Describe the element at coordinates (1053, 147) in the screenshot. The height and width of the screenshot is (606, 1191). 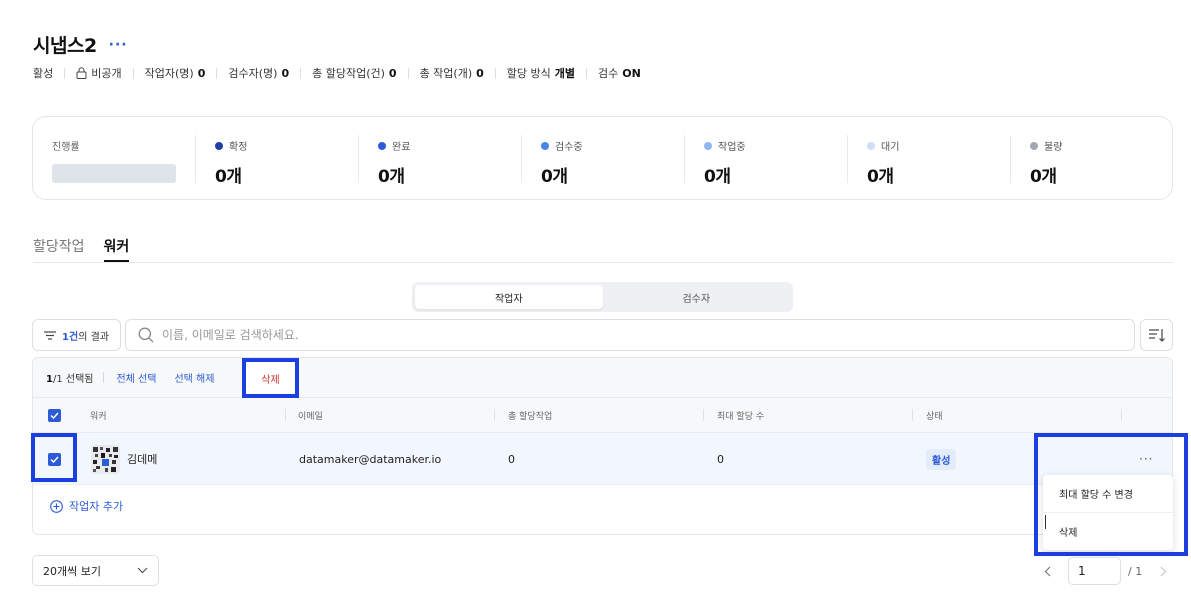
I see `stat-label: 불량` at that location.